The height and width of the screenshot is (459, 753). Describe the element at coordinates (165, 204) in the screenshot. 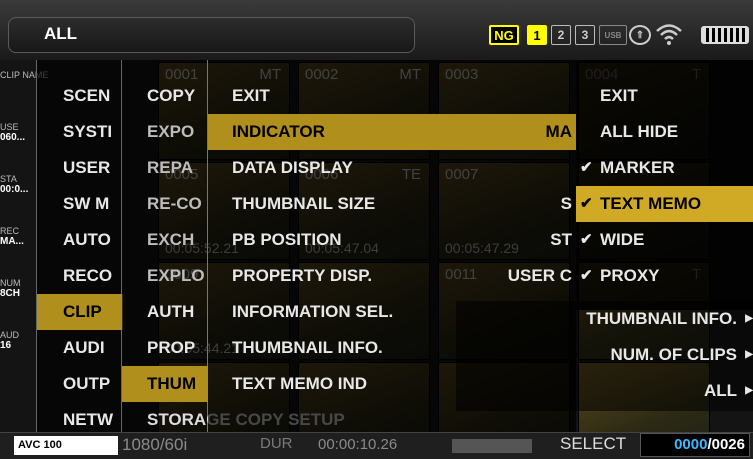

I see `clip-menu-item: RE-CO` at that location.